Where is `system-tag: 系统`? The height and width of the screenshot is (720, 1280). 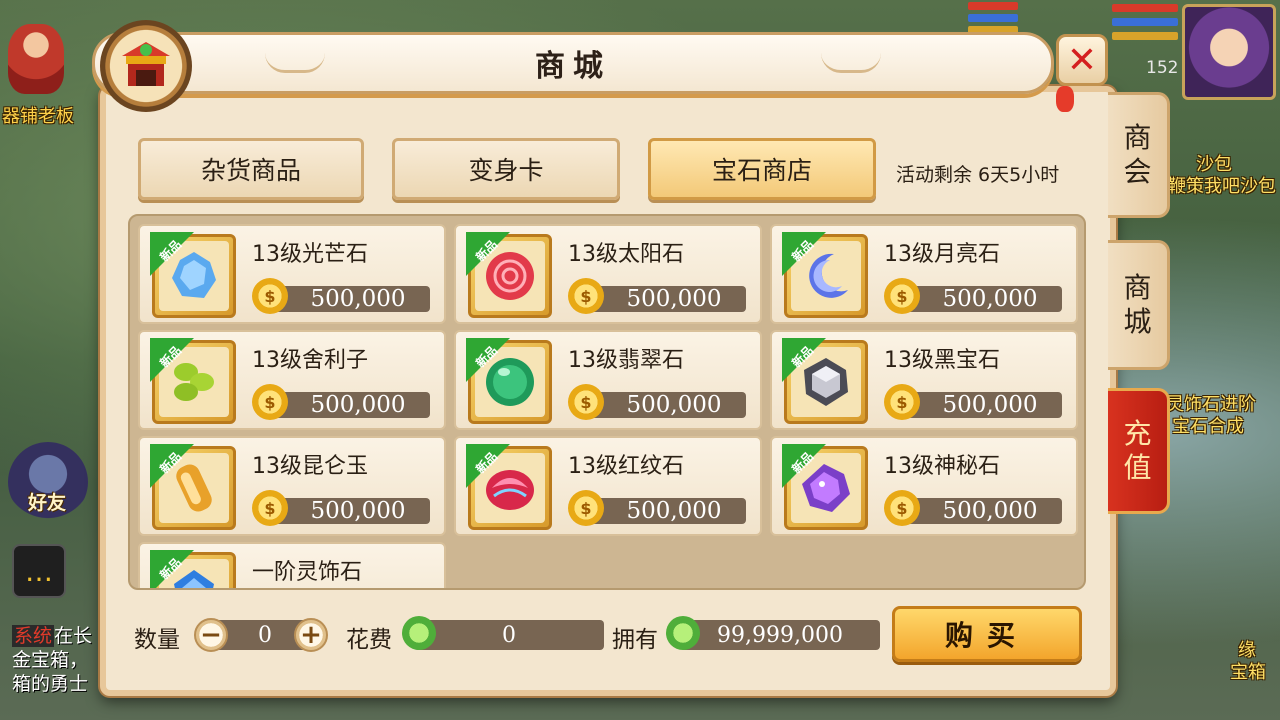
system-tag: 系统 is located at coordinates (33, 636).